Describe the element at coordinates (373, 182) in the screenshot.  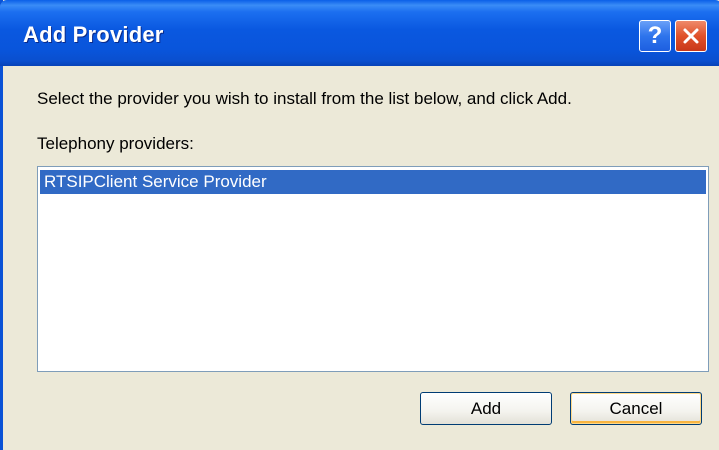
I see `list-item-rtsipclient-service-provider: RTSIPClient Service Provider` at that location.